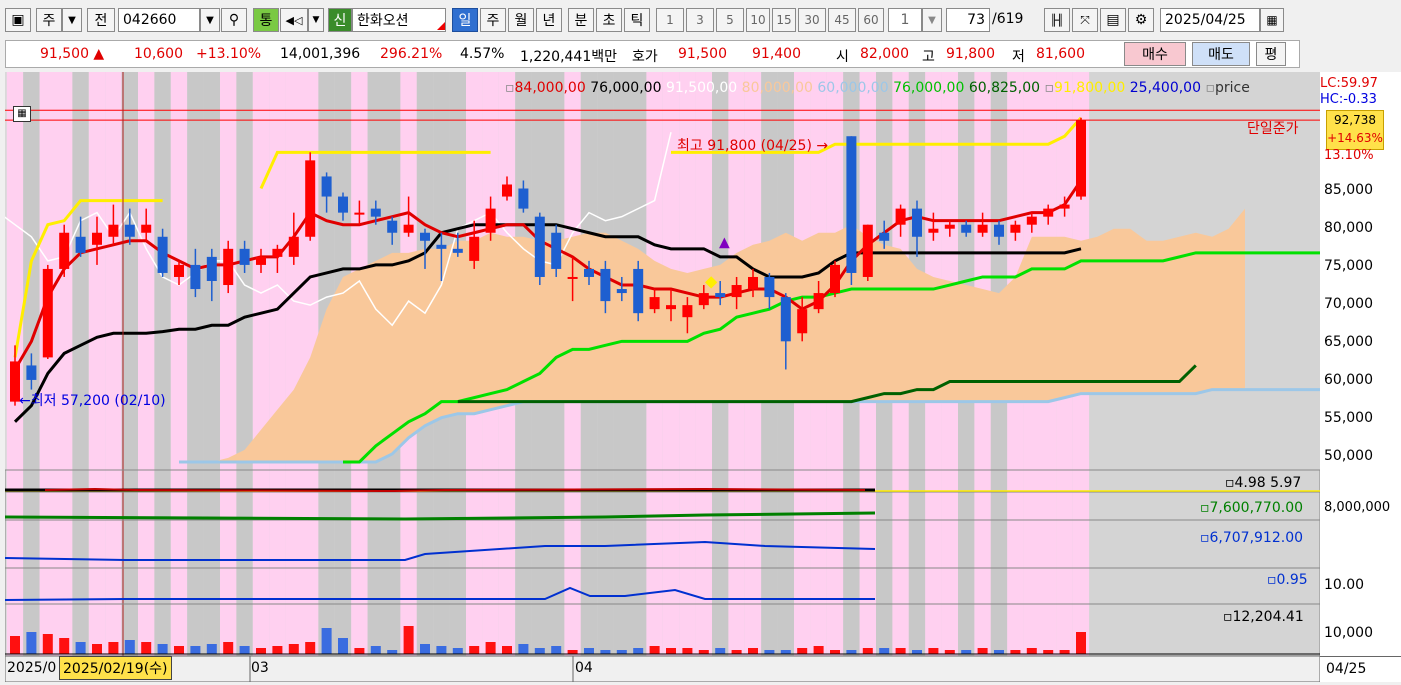  I want to click on minute-option: 30, so click(812, 20).